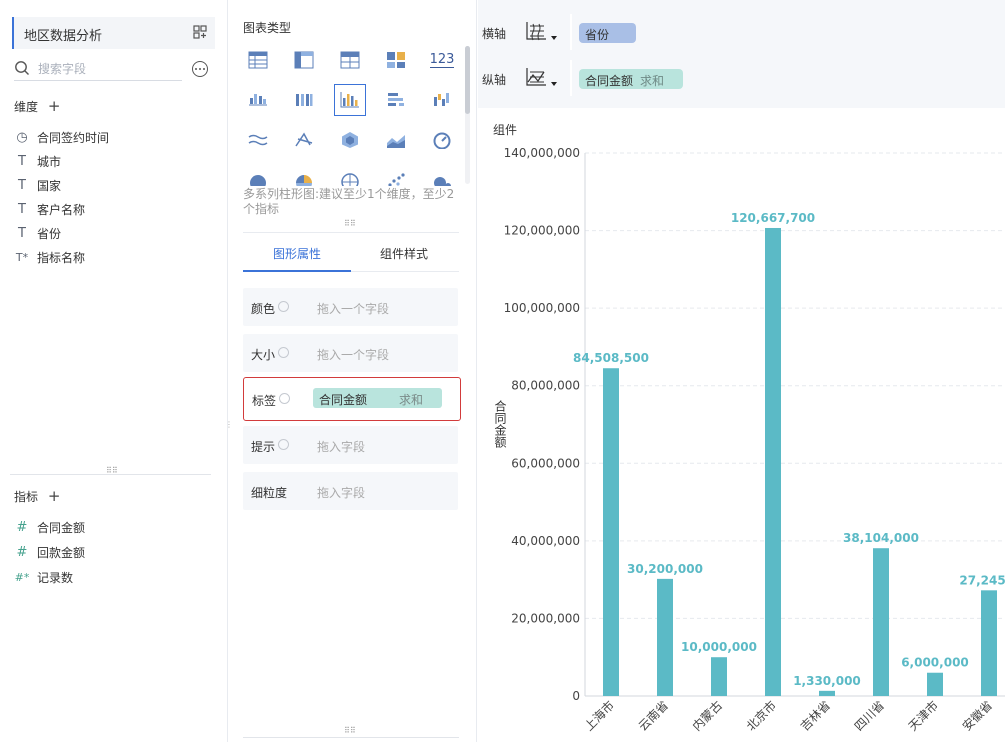  What do you see at coordinates (500, 424) in the screenshot?
I see `y-axis-title: 合同金额` at bounding box center [500, 424].